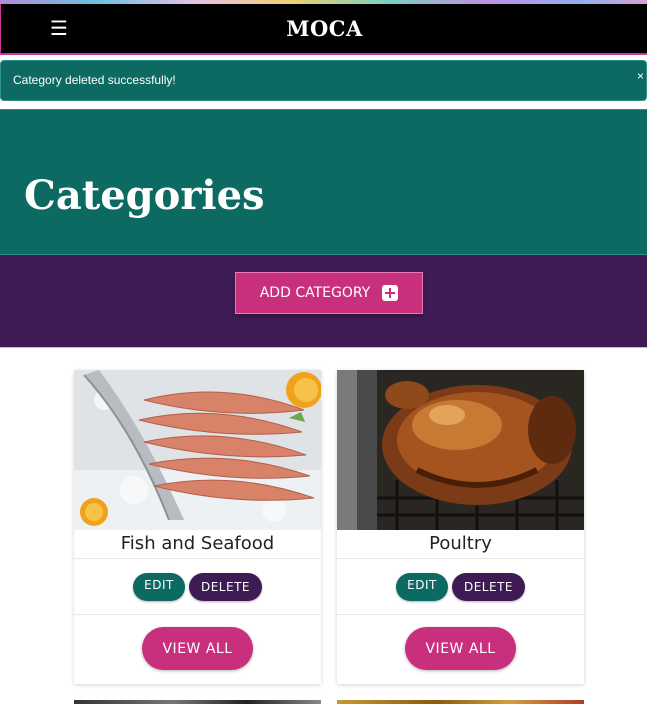  Describe the element at coordinates (144, 195) in the screenshot. I see `page-title: Categories` at that location.